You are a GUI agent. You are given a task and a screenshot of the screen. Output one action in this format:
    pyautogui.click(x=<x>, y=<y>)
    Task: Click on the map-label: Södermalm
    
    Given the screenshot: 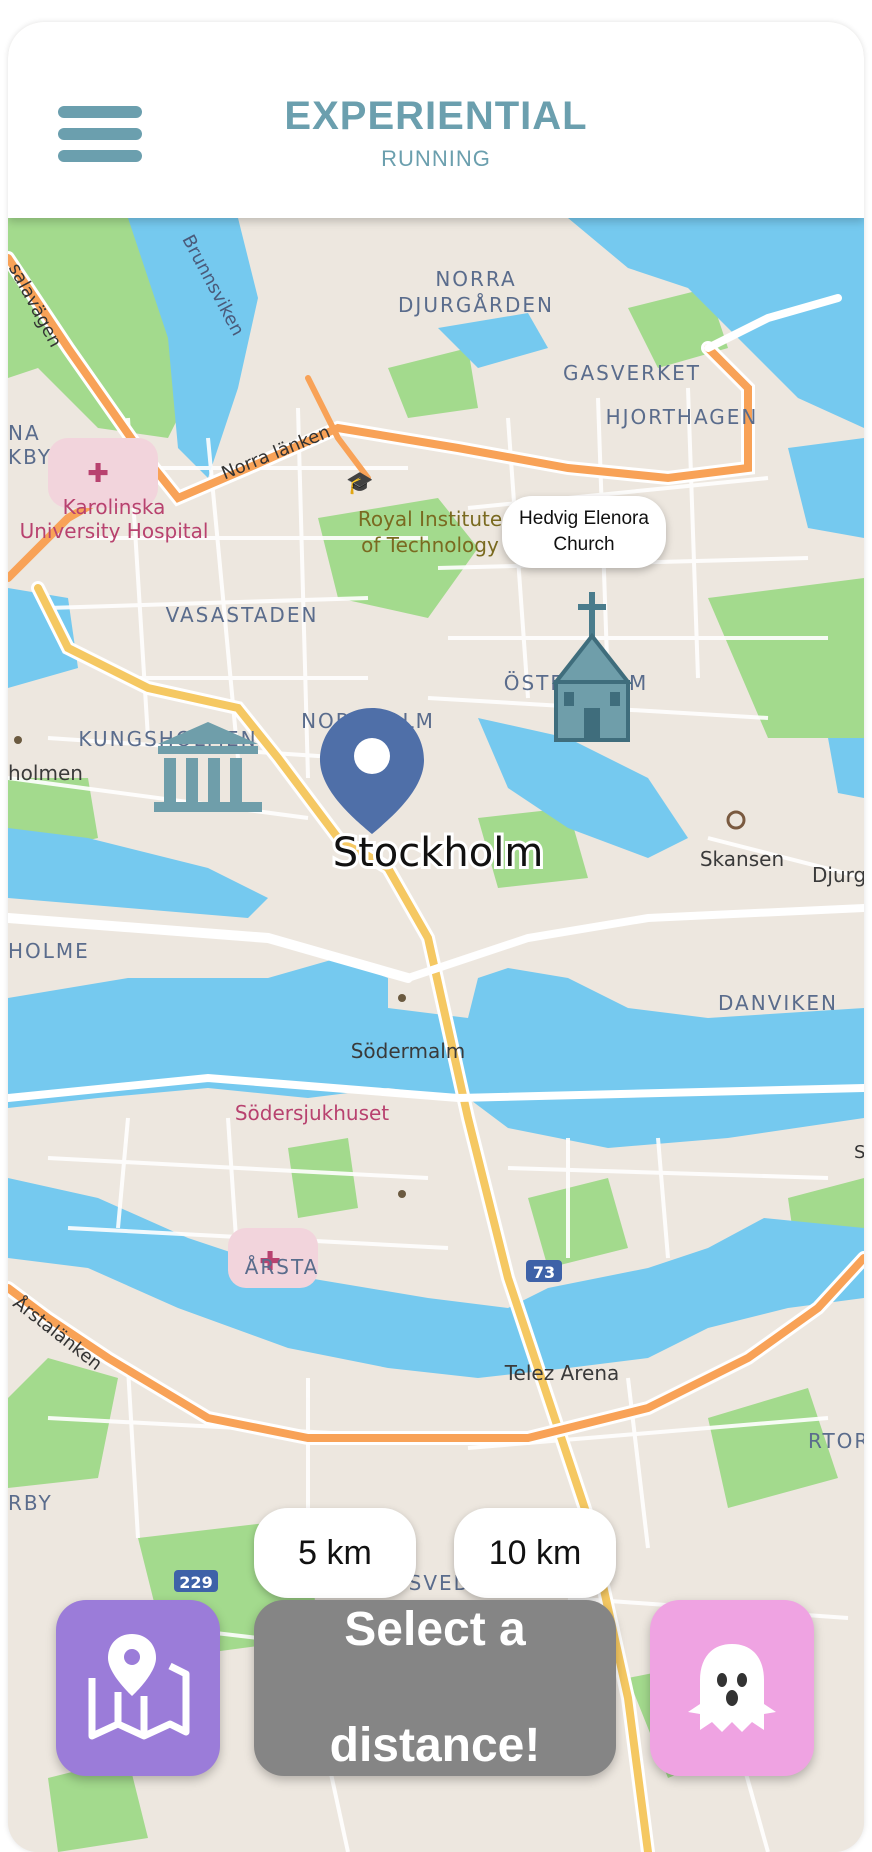 What is the action you would take?
    pyautogui.click(x=408, y=1051)
    